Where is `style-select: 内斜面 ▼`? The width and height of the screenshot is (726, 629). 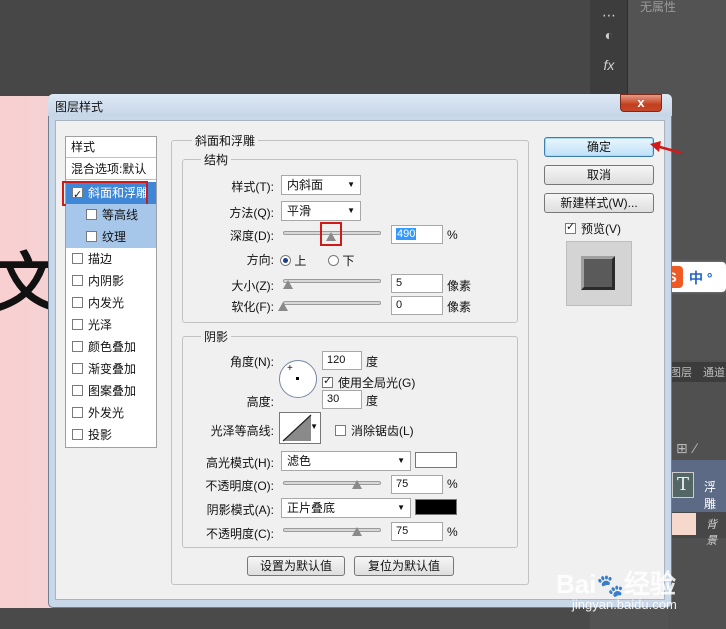 style-select: 内斜面 ▼ is located at coordinates (321, 185).